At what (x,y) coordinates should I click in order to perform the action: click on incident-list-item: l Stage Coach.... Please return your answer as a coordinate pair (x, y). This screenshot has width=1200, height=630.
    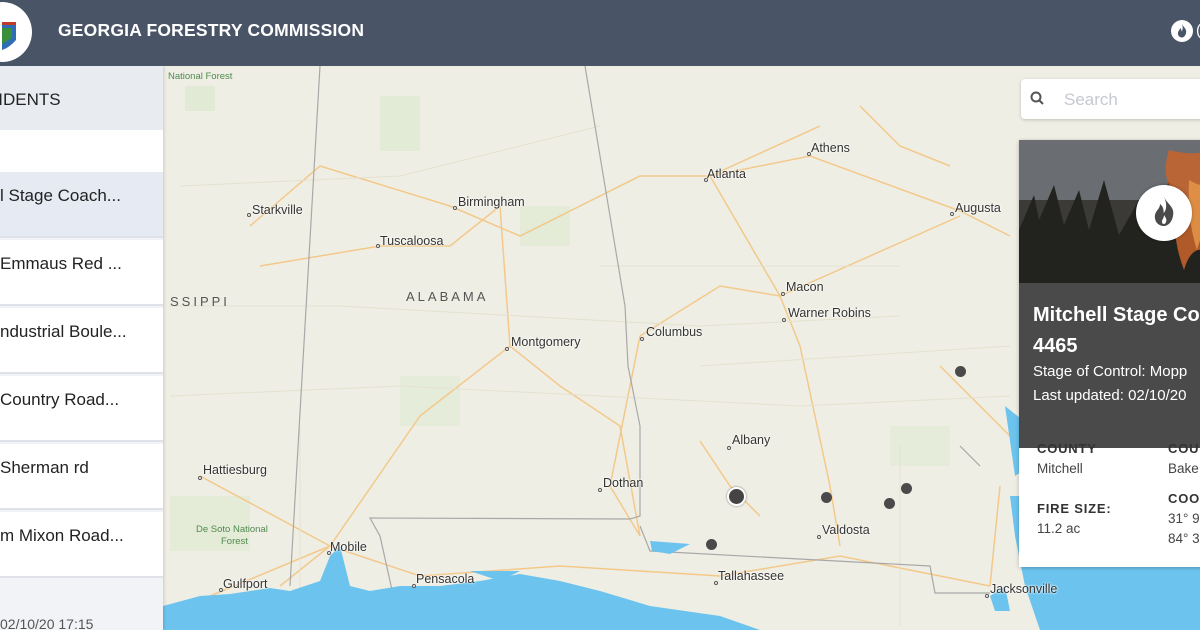
    Looking at the image, I should click on (81, 205).